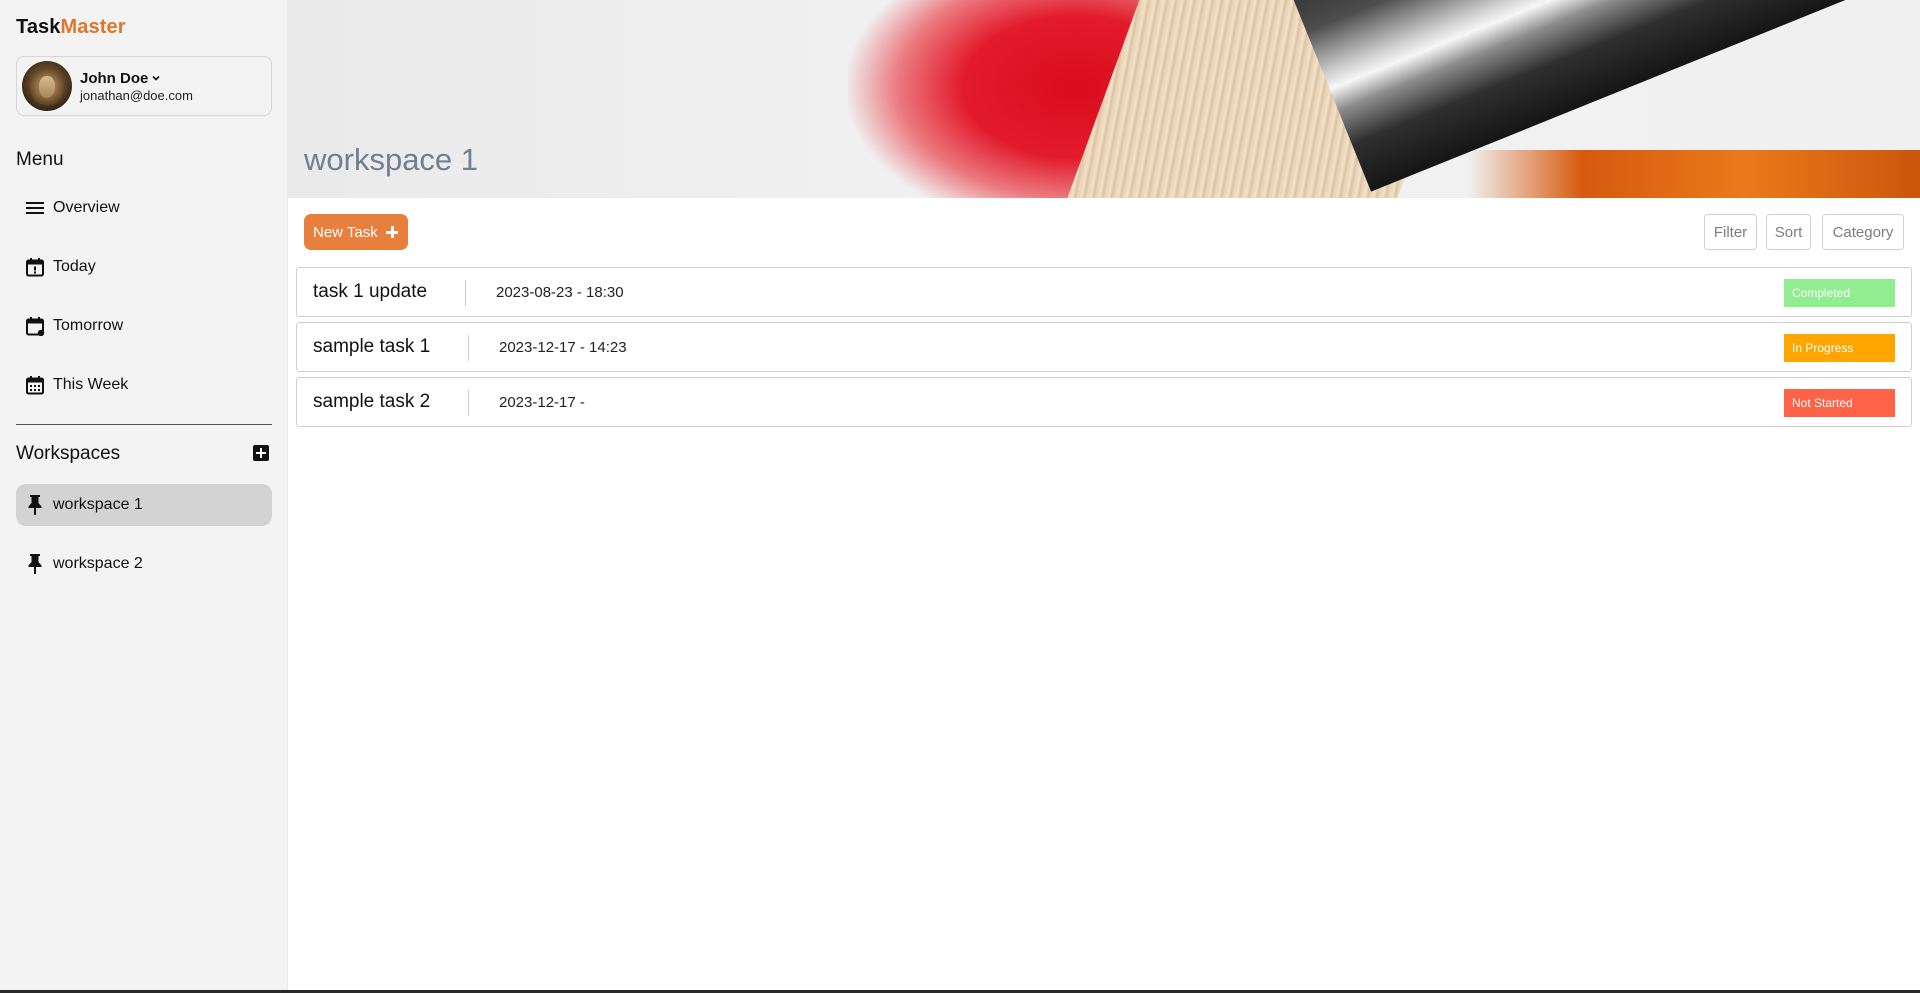 The image size is (1920, 993). What do you see at coordinates (144, 385) in the screenshot?
I see `nav-item-this-week: This Week` at bounding box center [144, 385].